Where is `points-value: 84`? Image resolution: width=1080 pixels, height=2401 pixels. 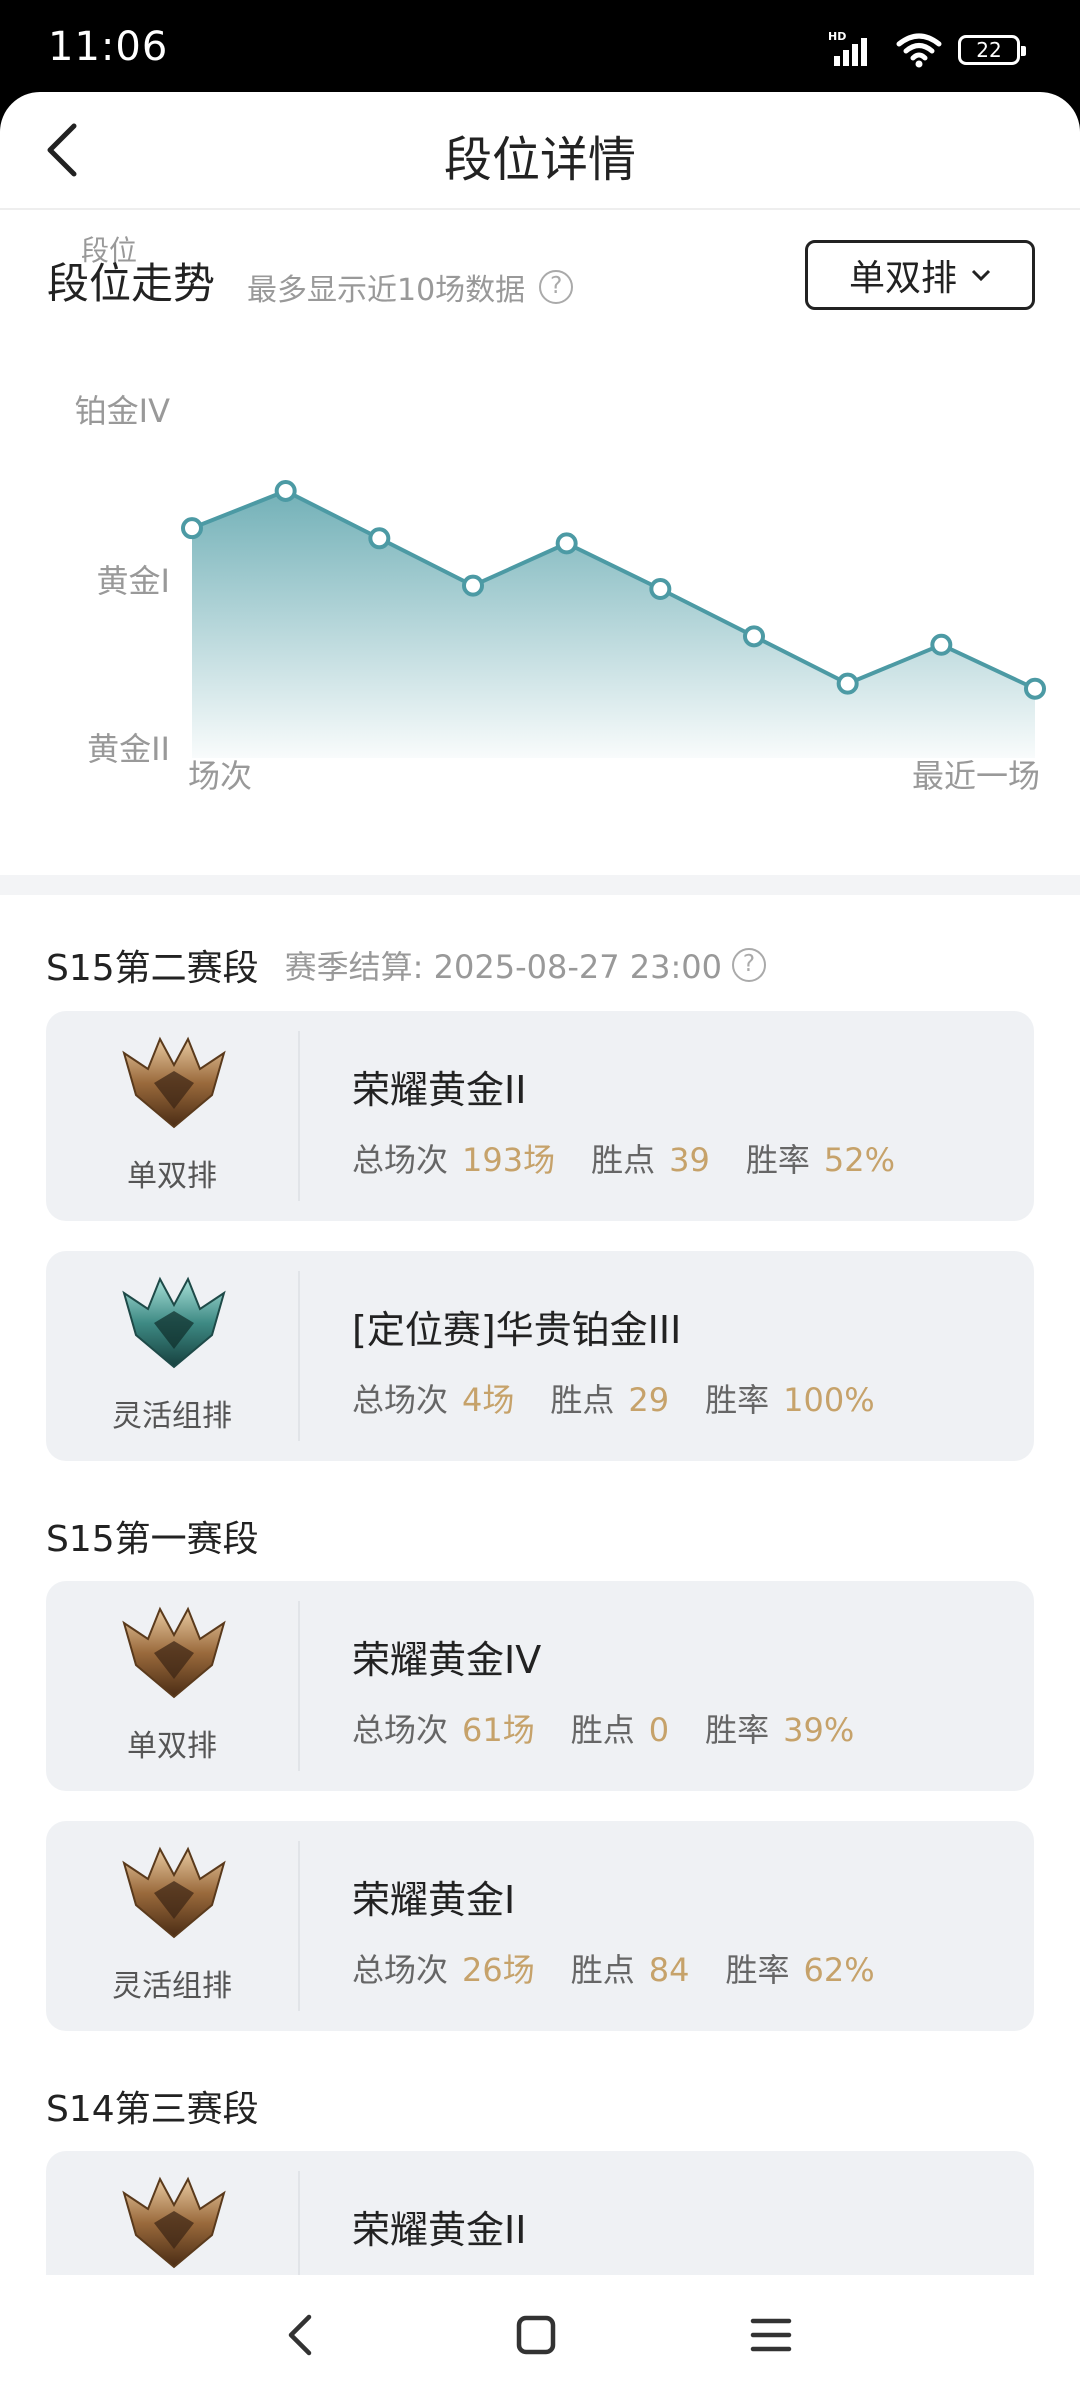 points-value: 84 is located at coordinates (669, 1970).